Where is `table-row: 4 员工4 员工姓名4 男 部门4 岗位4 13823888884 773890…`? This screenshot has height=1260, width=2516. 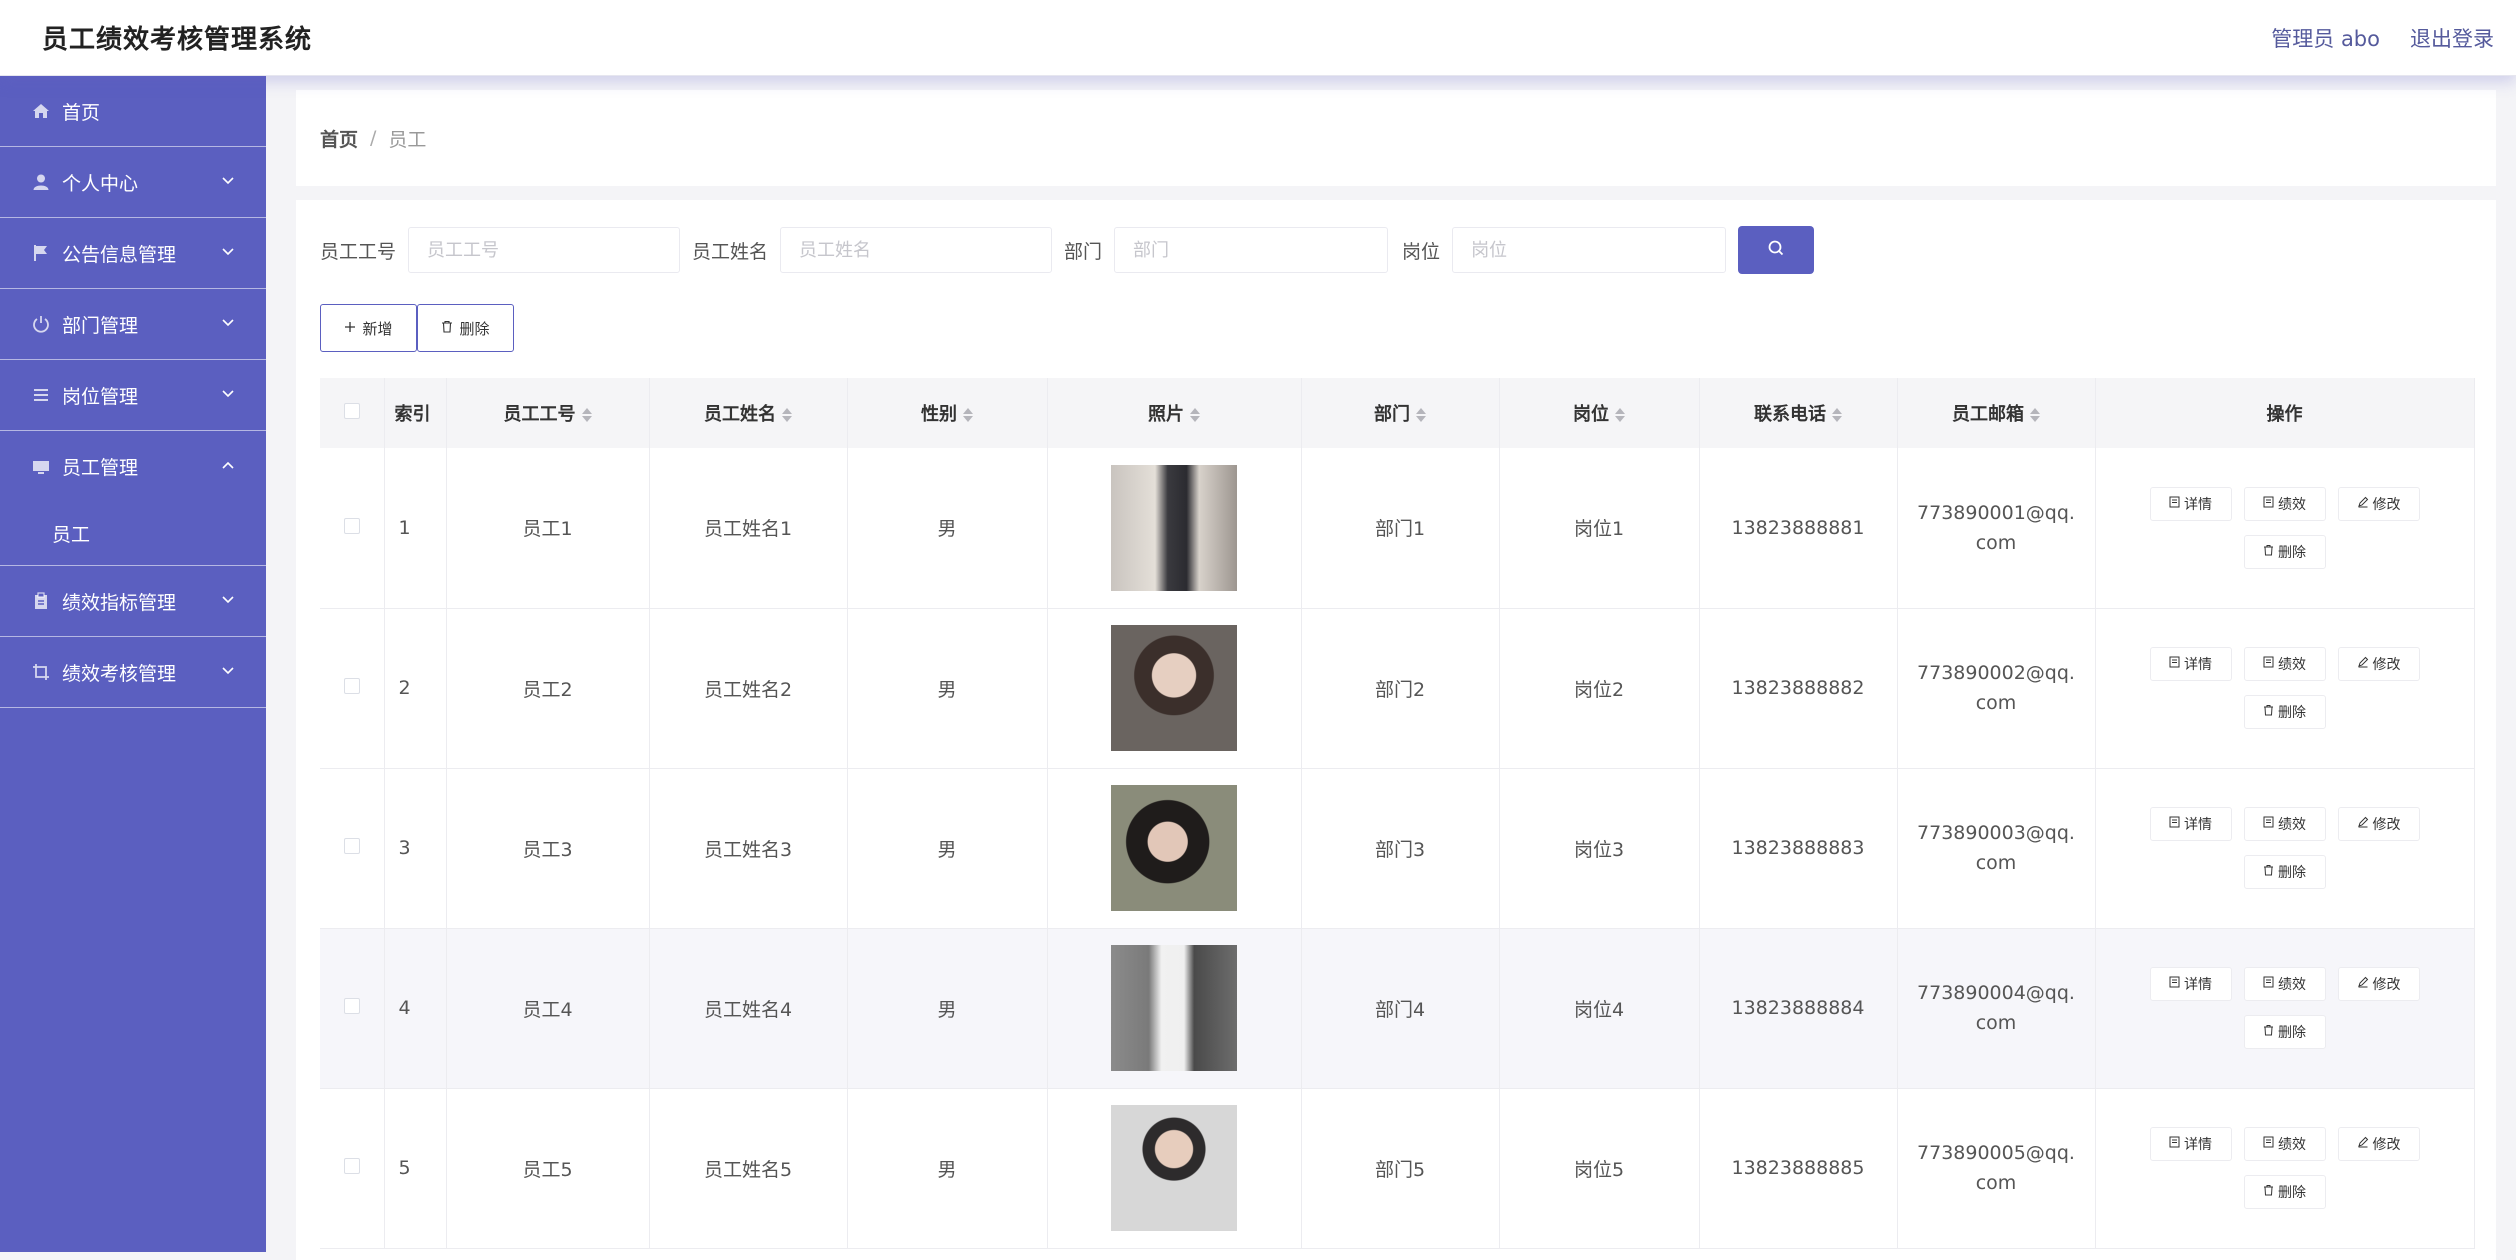
table-row: 4 员工4 员工姓名4 男 部门4 岗位4 13823888884 773890… is located at coordinates (1397, 1008).